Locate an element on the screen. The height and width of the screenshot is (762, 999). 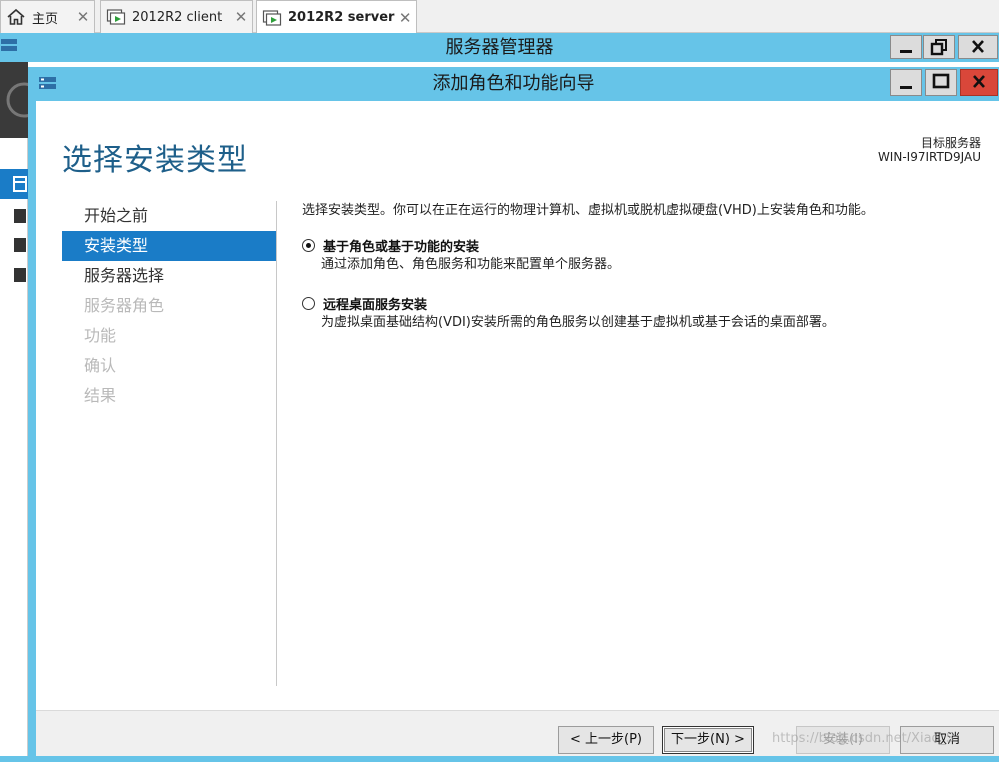
nav-step-features: 功能 is located at coordinates (100, 335).